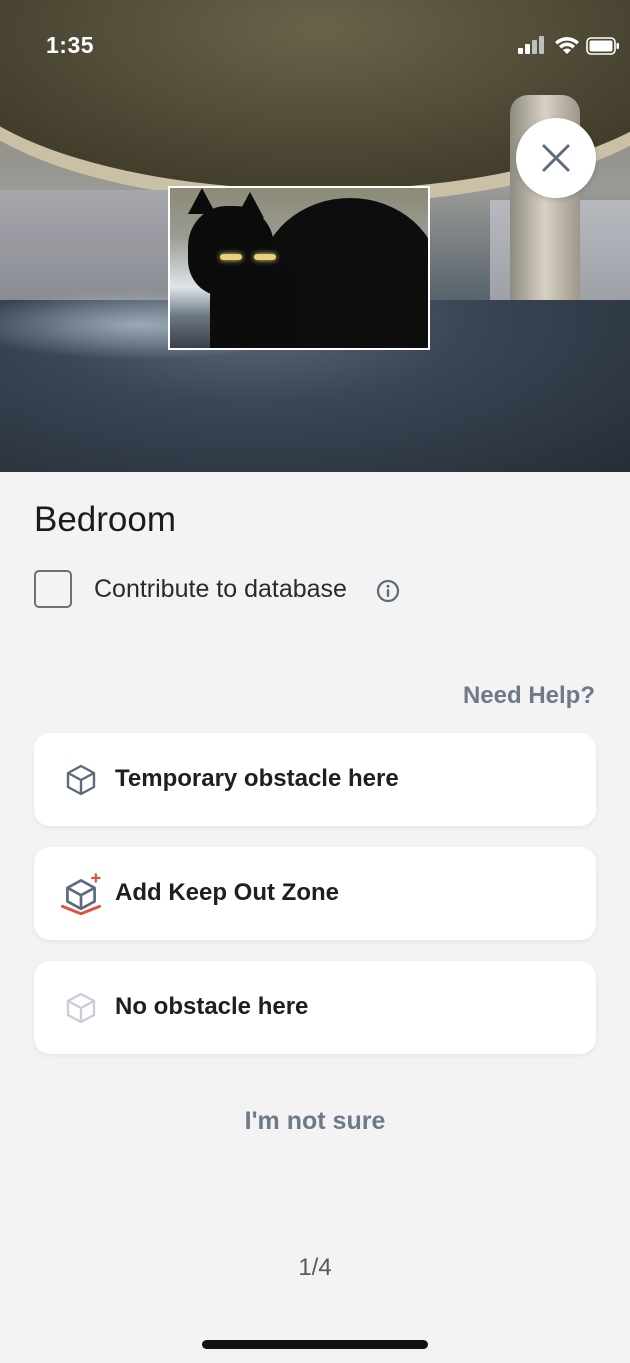  I want to click on wifi-icon, so click(567, 45).